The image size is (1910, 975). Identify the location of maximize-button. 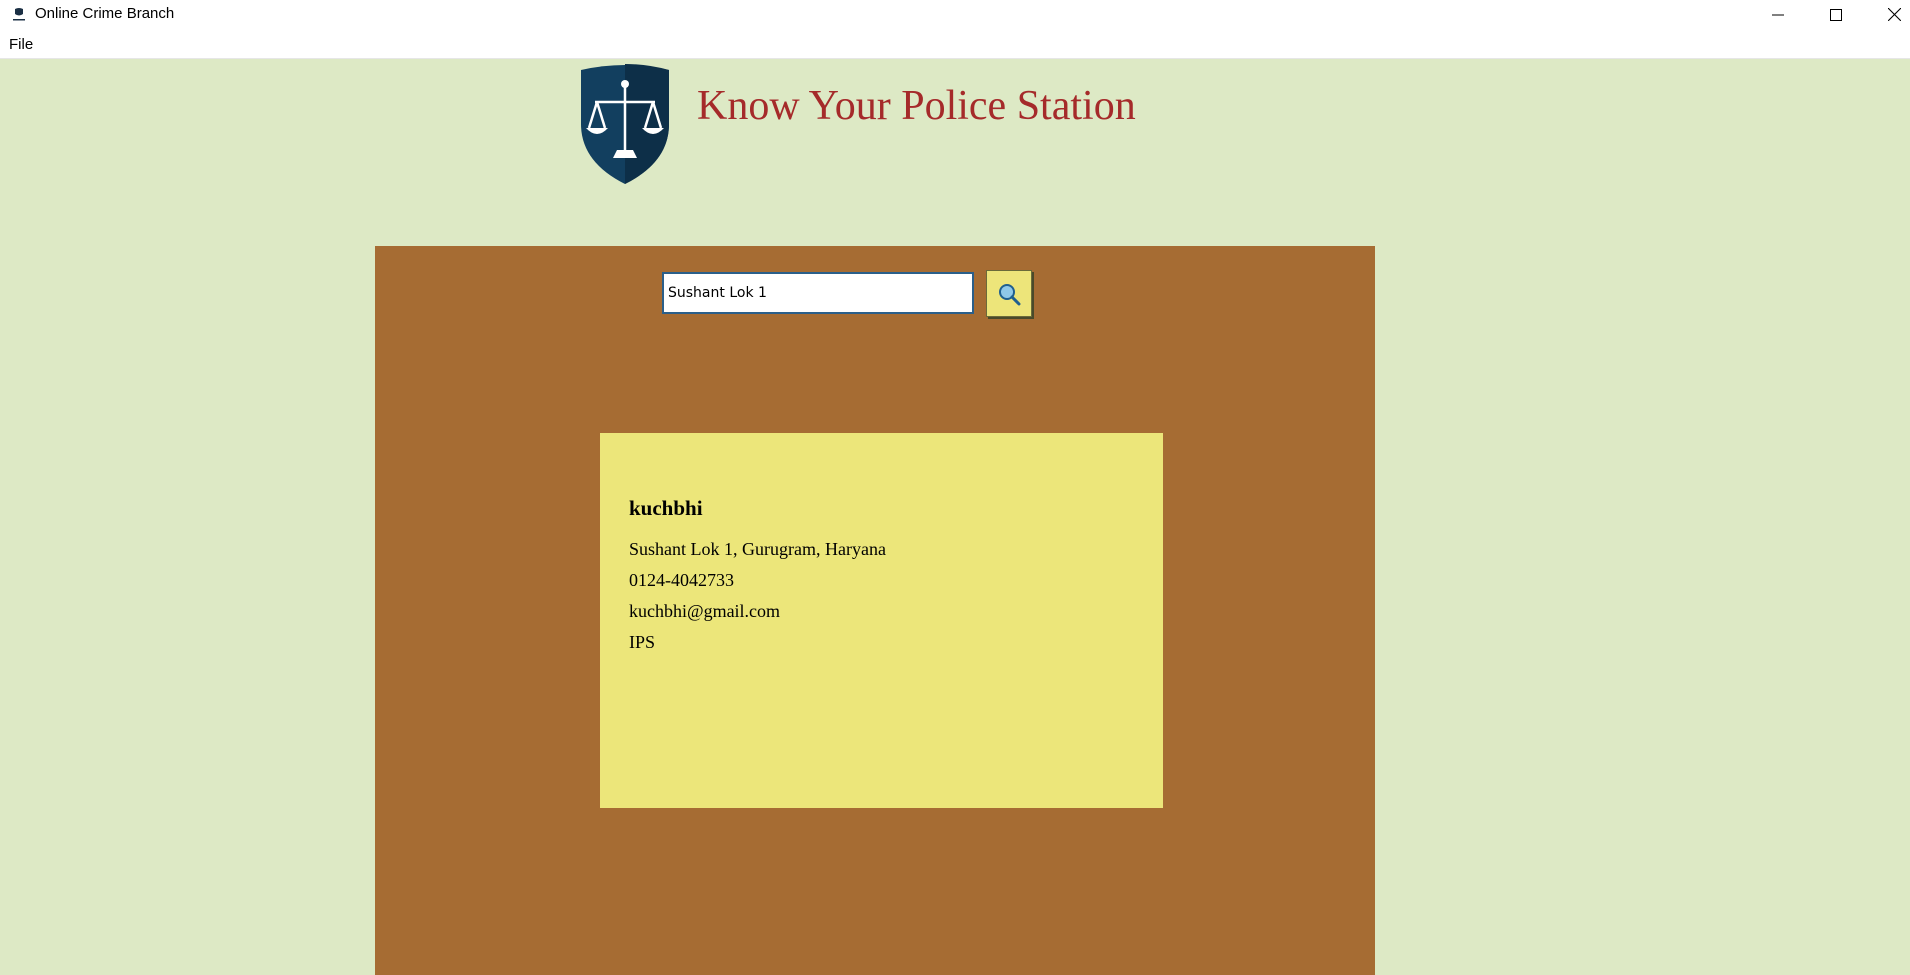
(1836, 14).